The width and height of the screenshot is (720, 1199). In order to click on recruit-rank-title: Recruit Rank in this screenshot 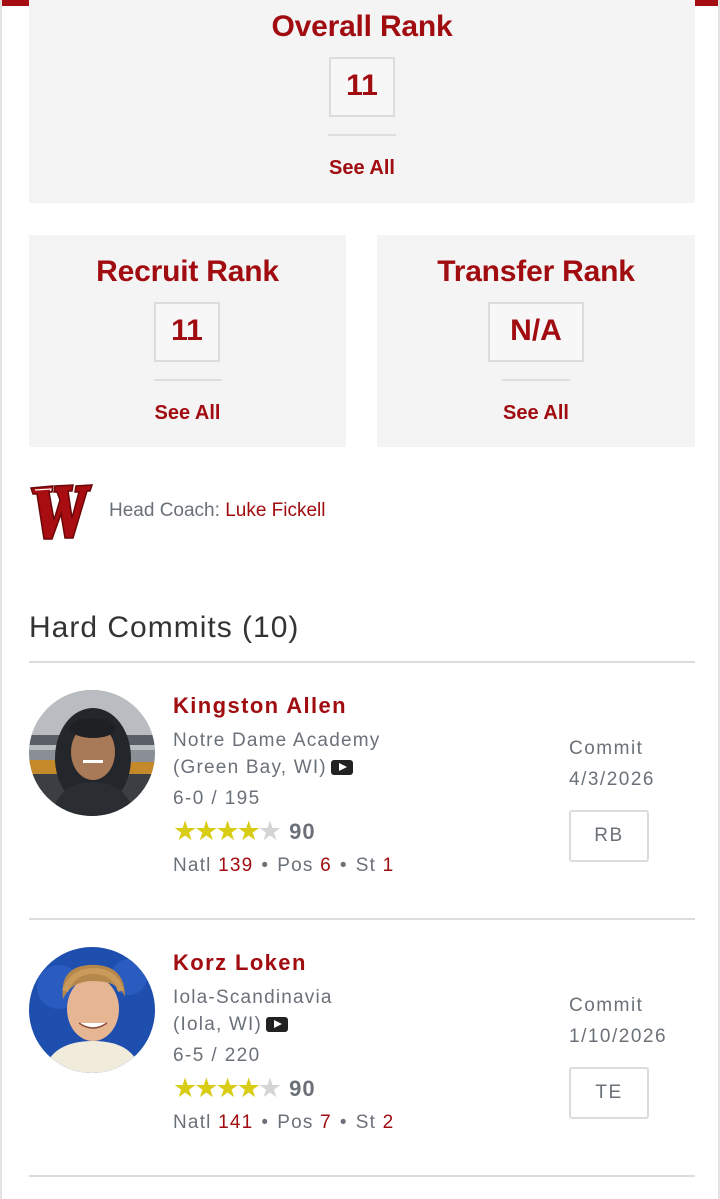, I will do `click(187, 271)`.